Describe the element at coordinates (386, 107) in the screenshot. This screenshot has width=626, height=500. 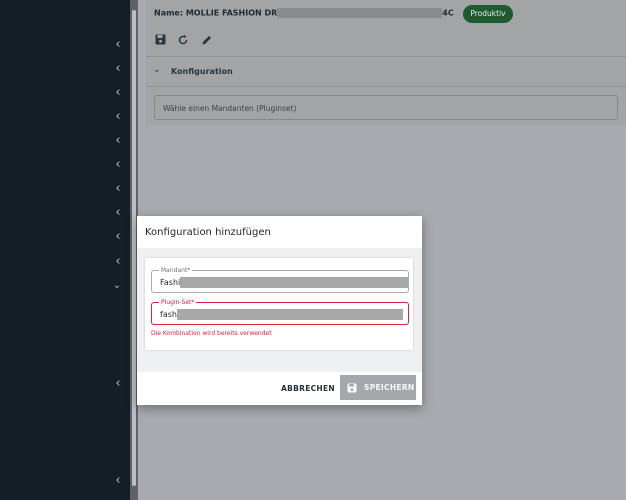
I see `mandant-select: Wähle einen Mandanten (Pluginset)` at that location.